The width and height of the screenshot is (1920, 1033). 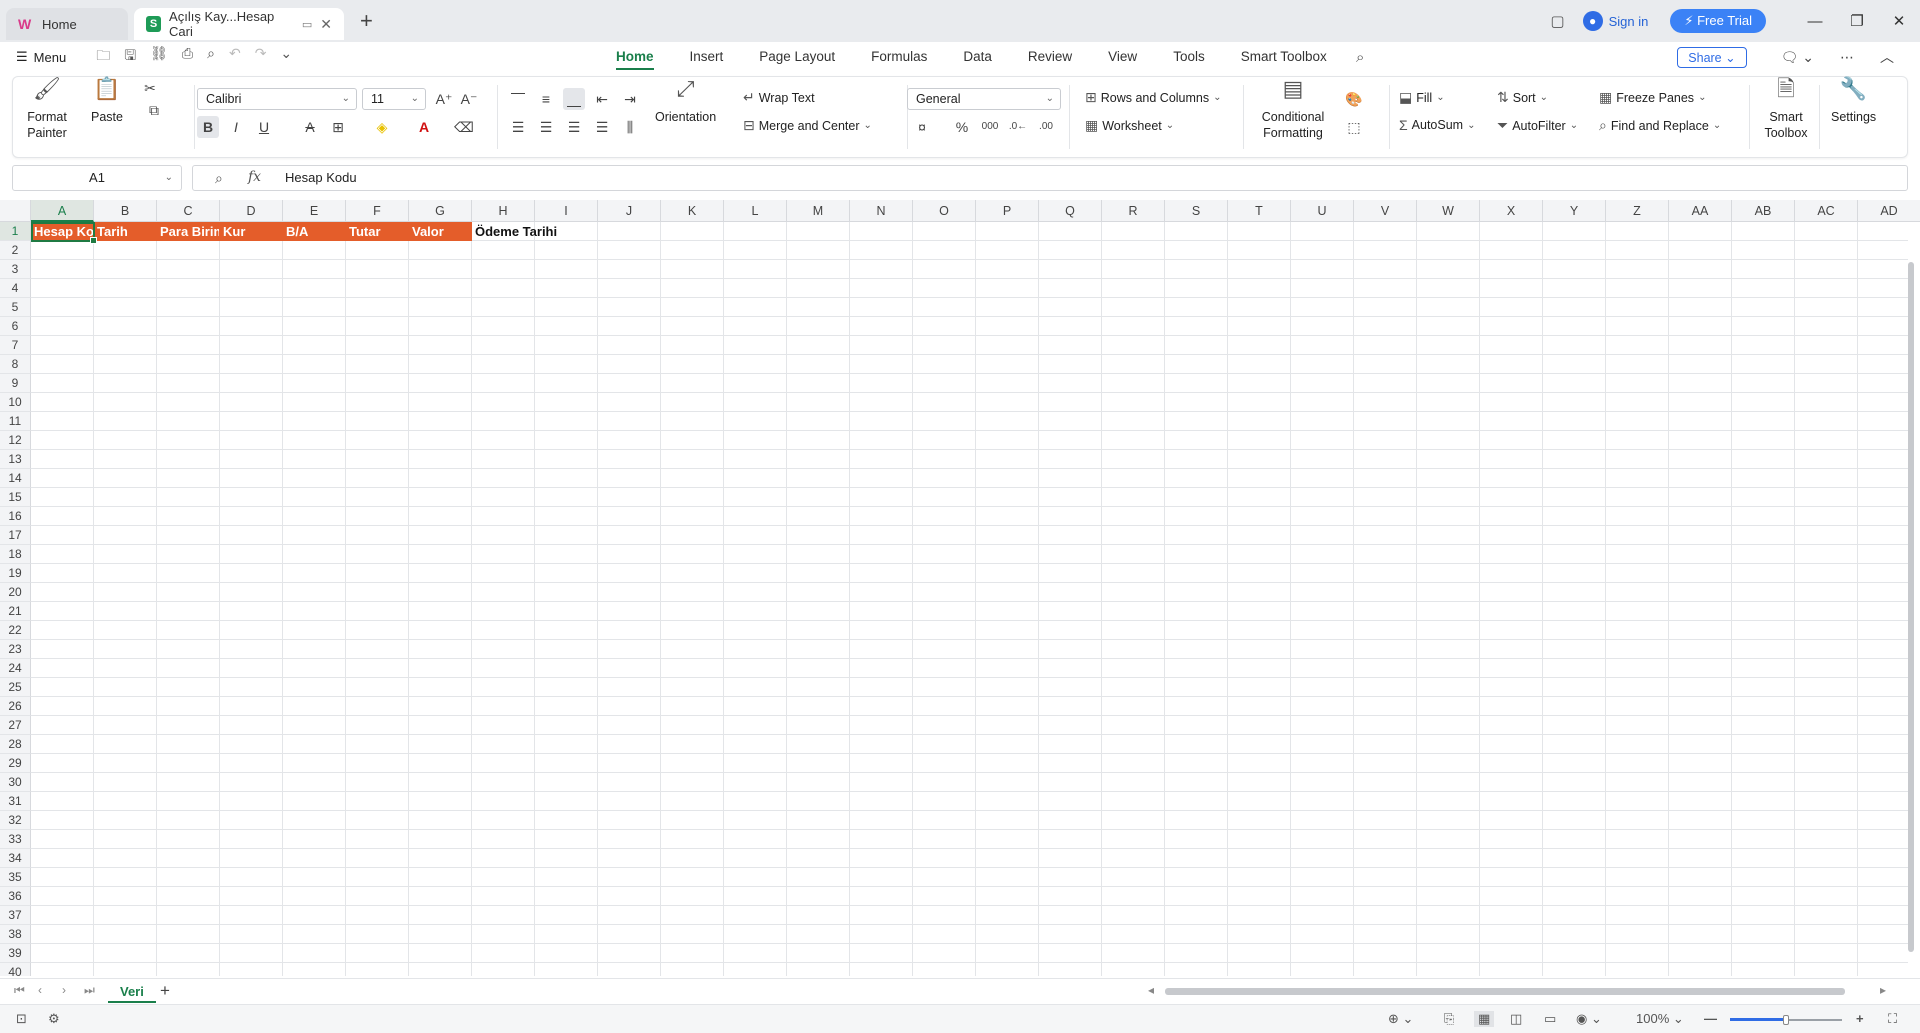 What do you see at coordinates (1153, 97) in the screenshot?
I see `rows-columns-button: ⊞ Rows and Columns ⌄` at bounding box center [1153, 97].